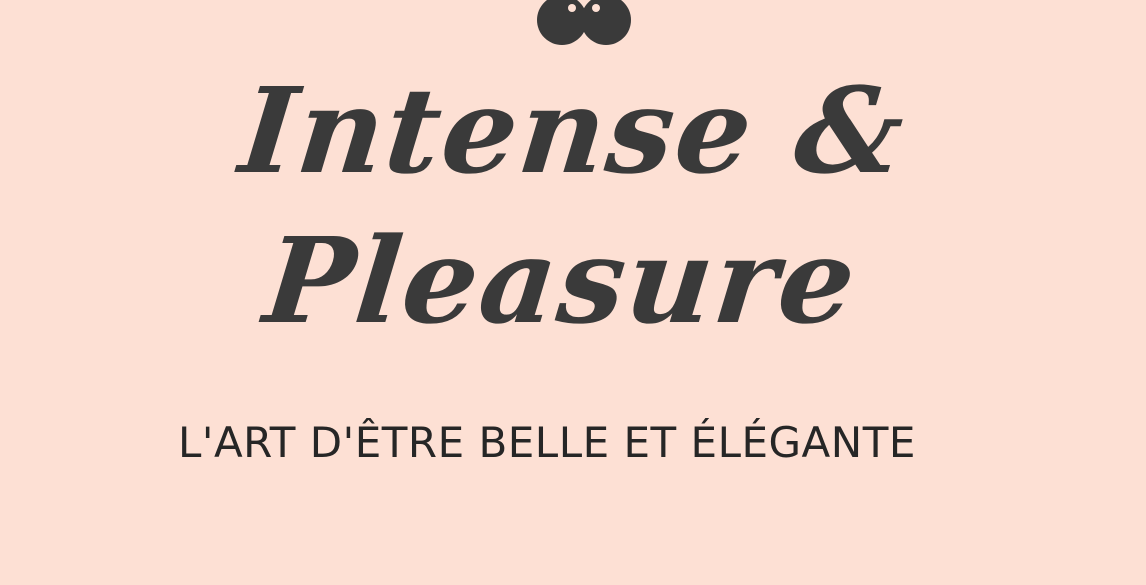 This screenshot has width=1146, height=585. What do you see at coordinates (573, 130) in the screenshot?
I see `headline-line-1: Intense &` at bounding box center [573, 130].